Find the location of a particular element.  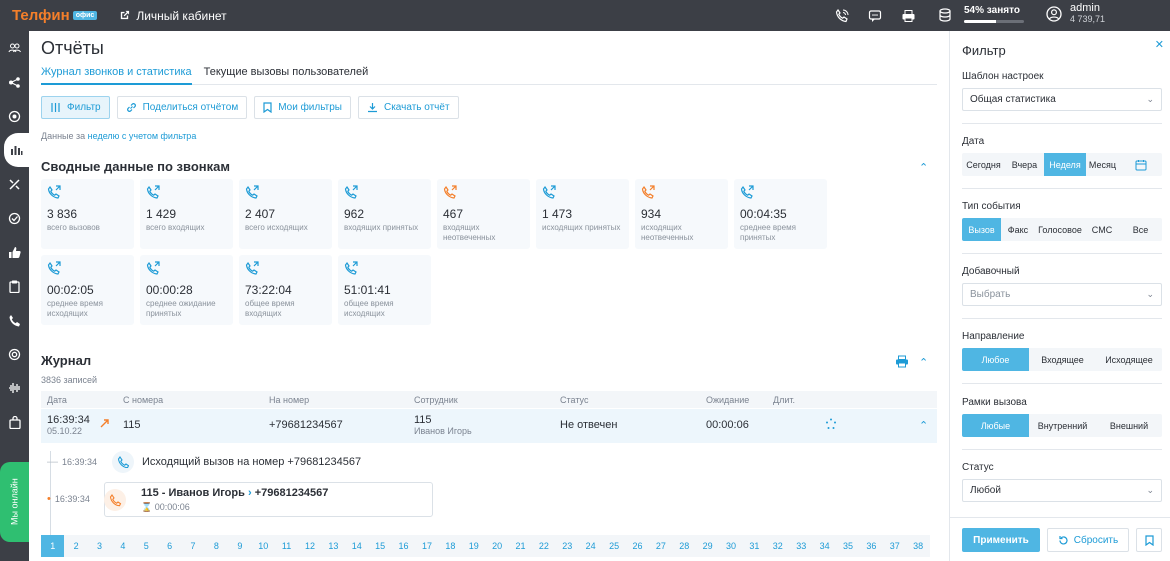

segment-option: Все is located at coordinates (1140, 229).